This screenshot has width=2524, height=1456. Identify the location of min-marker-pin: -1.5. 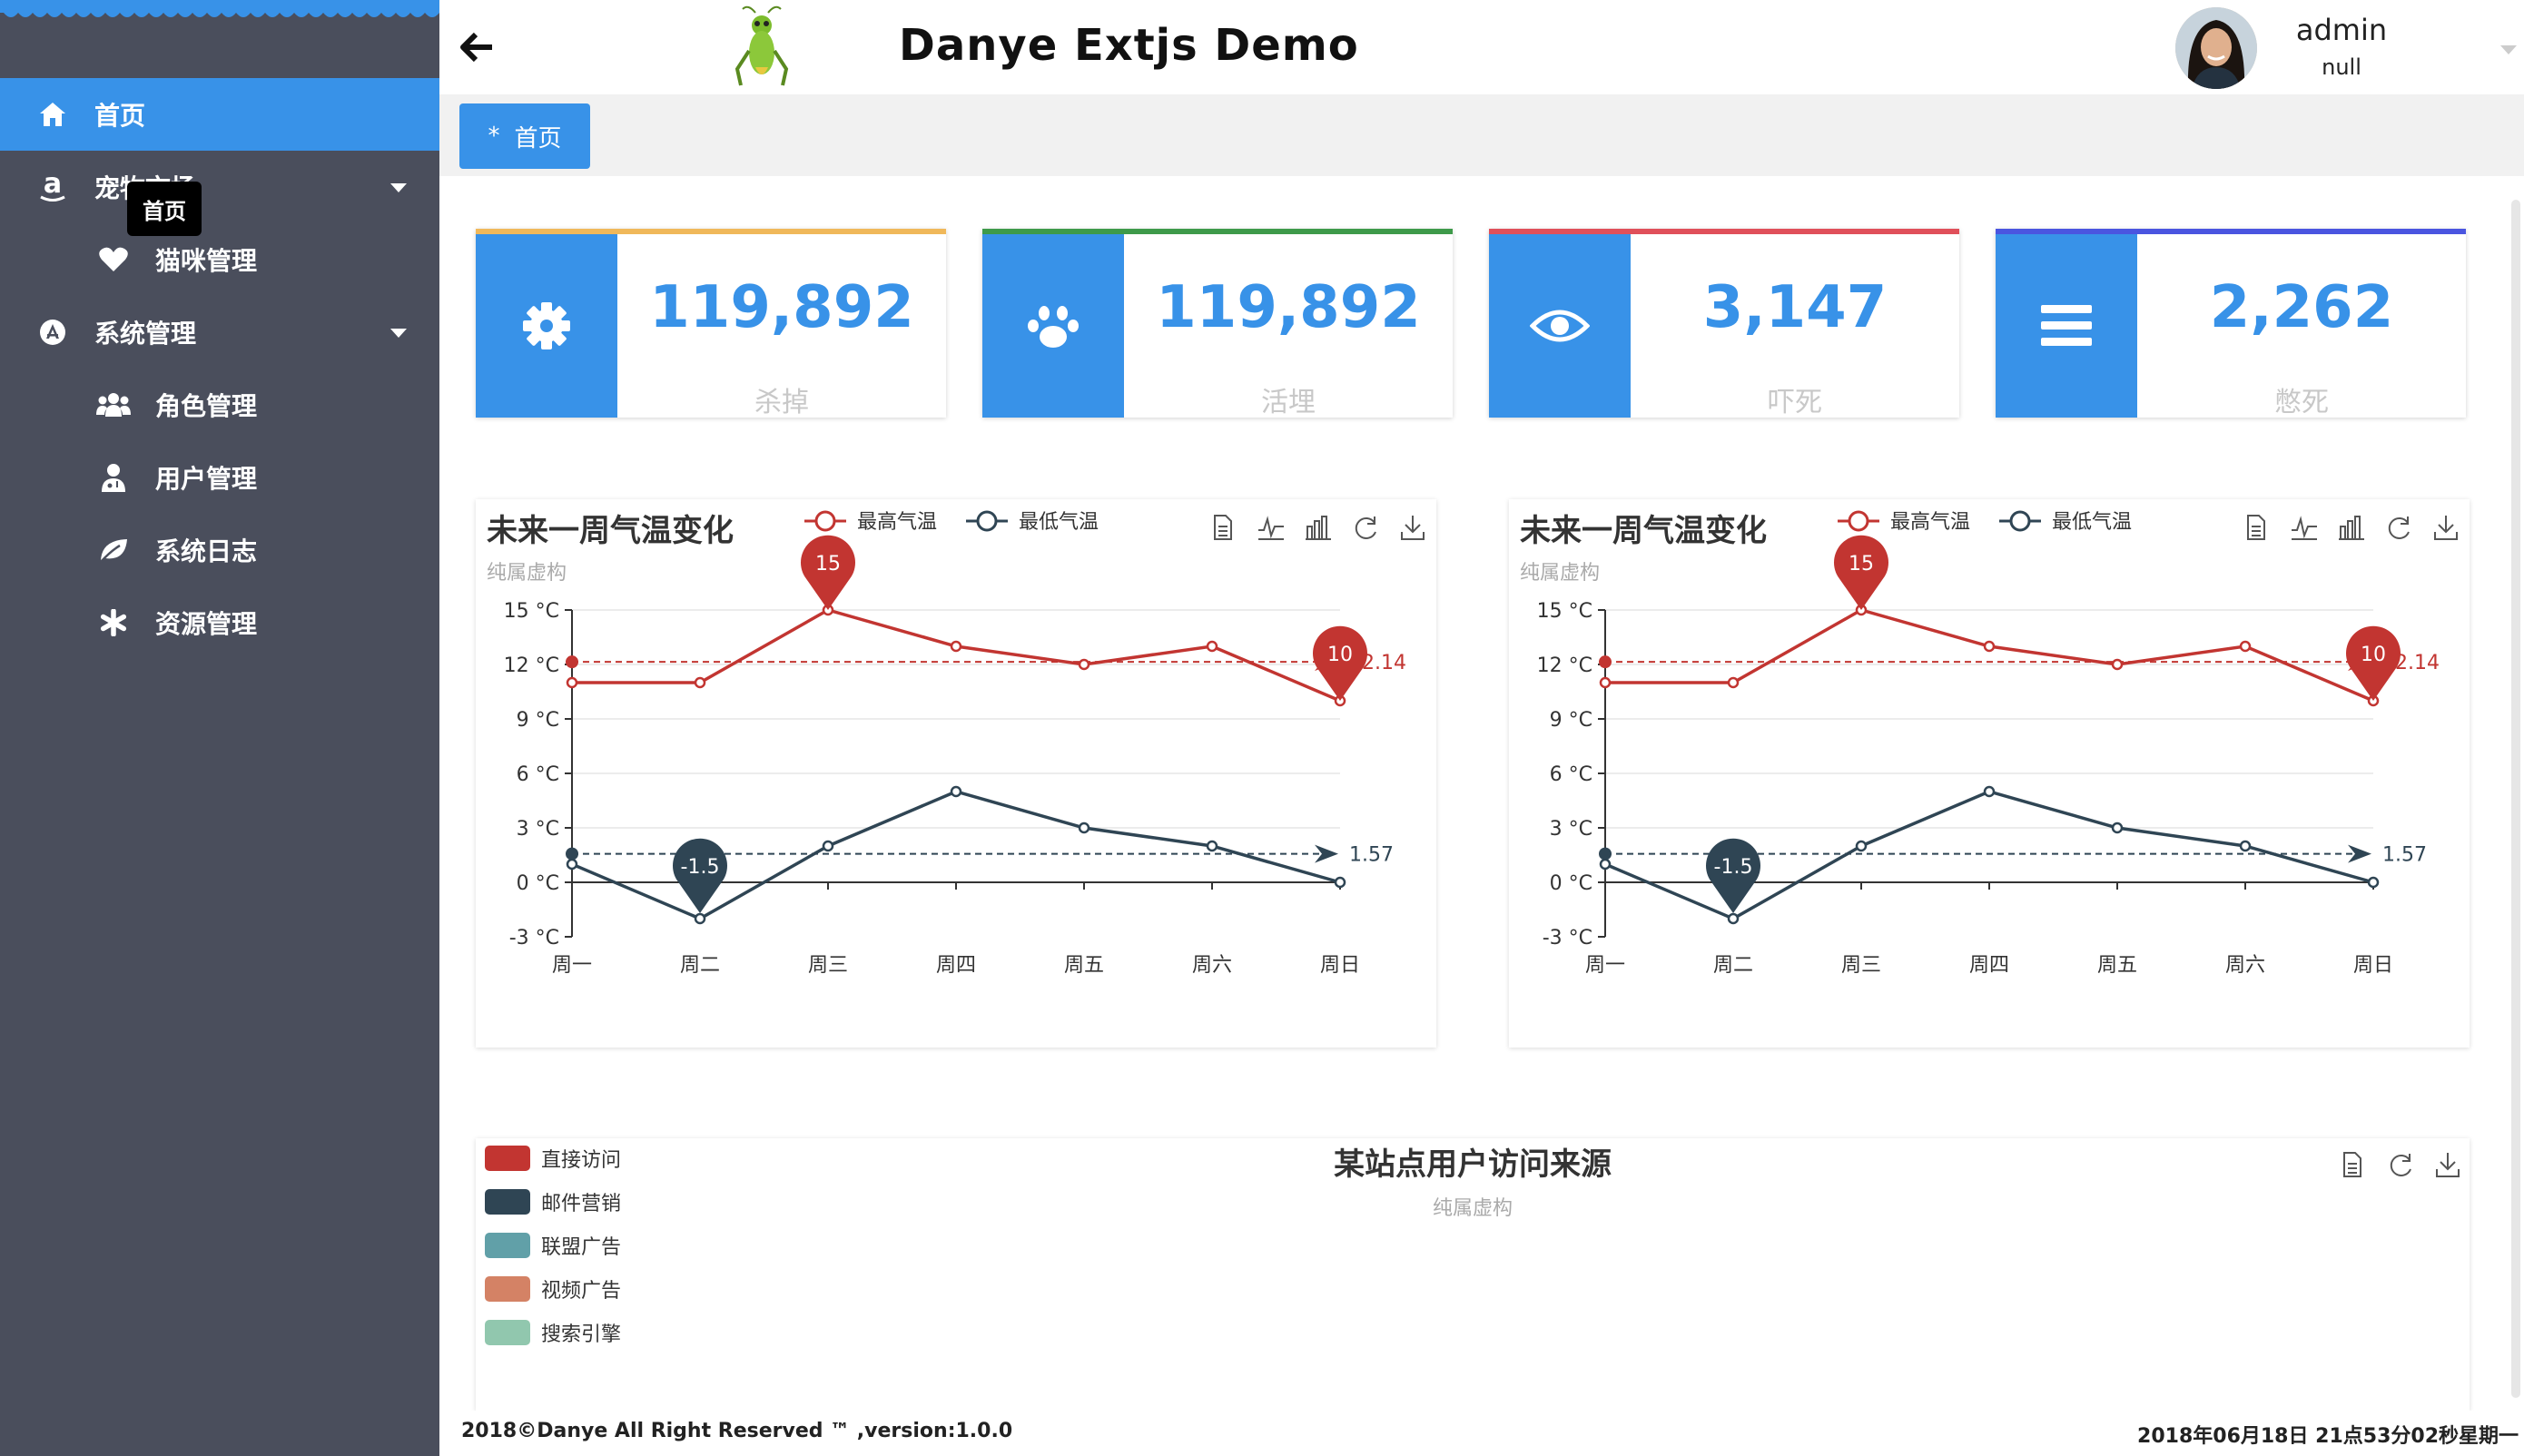
(700, 876).